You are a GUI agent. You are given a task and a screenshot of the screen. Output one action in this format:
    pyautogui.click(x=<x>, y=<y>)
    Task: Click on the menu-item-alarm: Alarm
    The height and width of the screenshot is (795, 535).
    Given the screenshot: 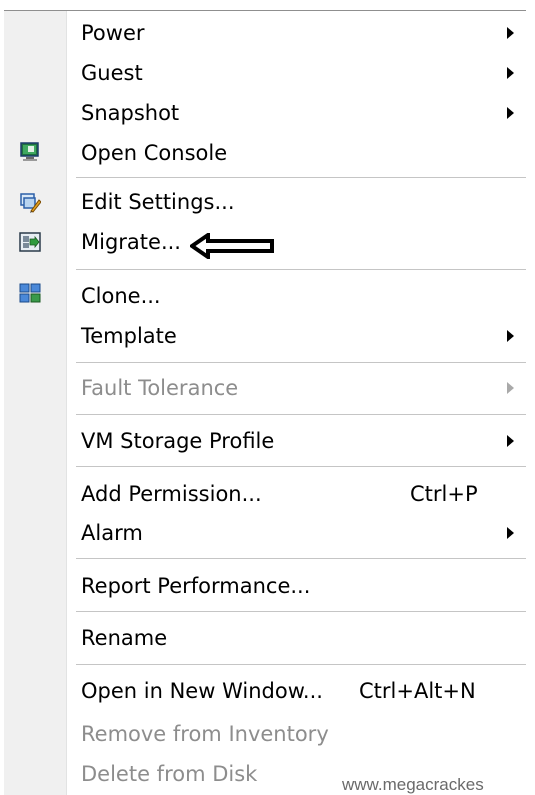 What is the action you would take?
    pyautogui.click(x=265, y=533)
    